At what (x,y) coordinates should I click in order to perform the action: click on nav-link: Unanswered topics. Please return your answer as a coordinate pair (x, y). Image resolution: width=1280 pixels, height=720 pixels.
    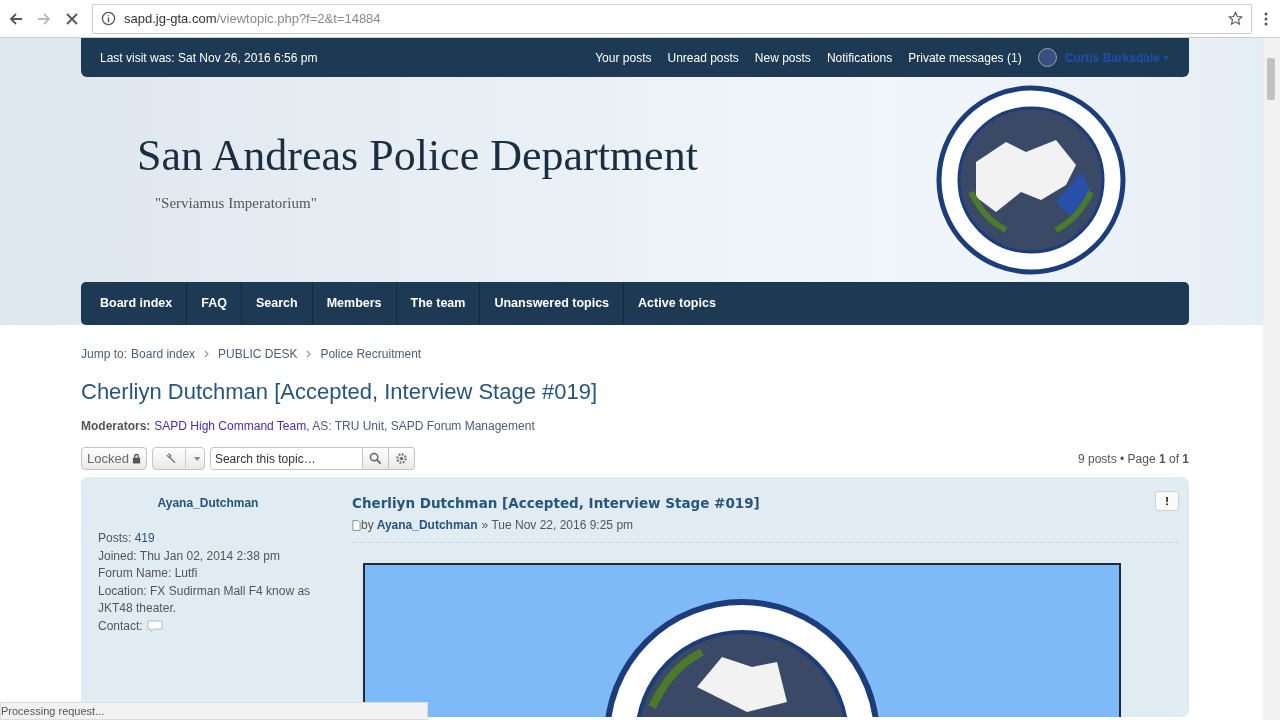
    Looking at the image, I should click on (551, 303).